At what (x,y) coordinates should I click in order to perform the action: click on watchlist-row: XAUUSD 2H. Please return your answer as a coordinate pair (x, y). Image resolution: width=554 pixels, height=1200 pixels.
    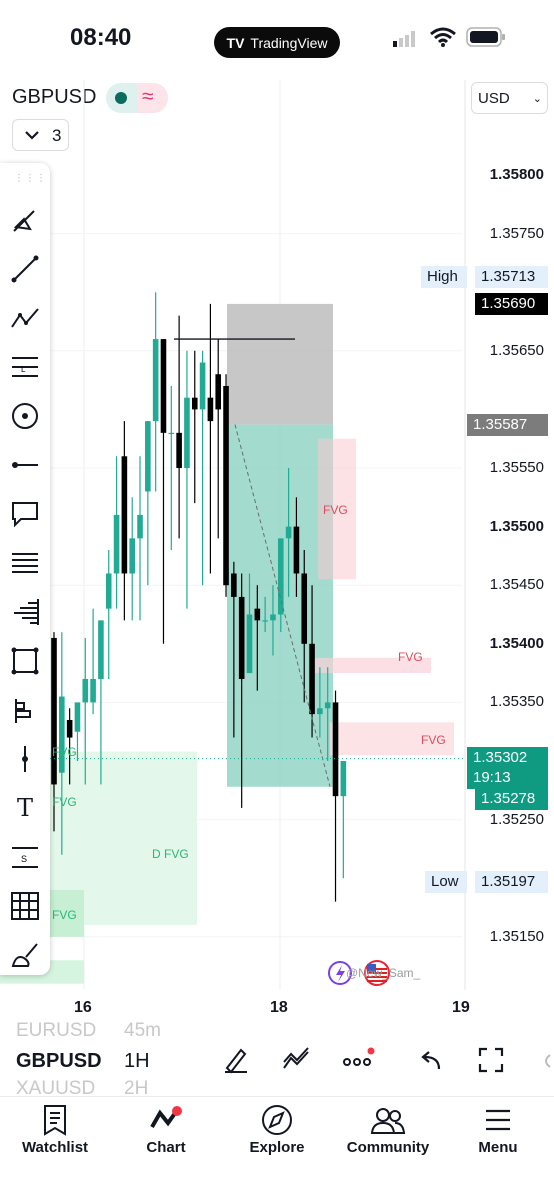
    Looking at the image, I should click on (82, 1087).